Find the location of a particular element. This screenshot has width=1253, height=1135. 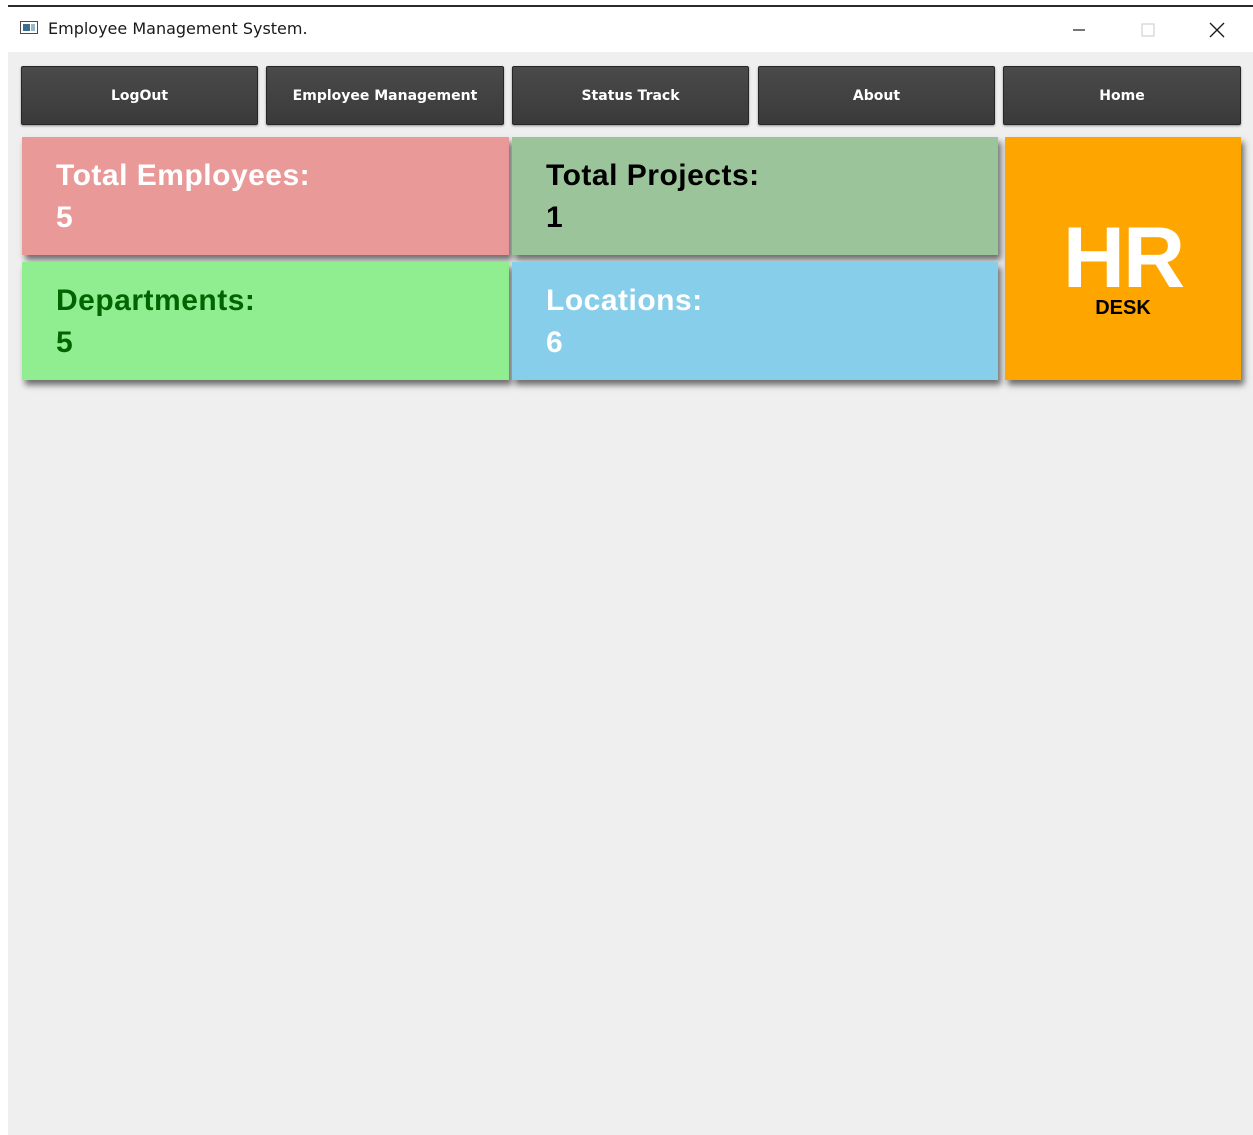

hr-logo-text: HR is located at coordinates (1123, 258).